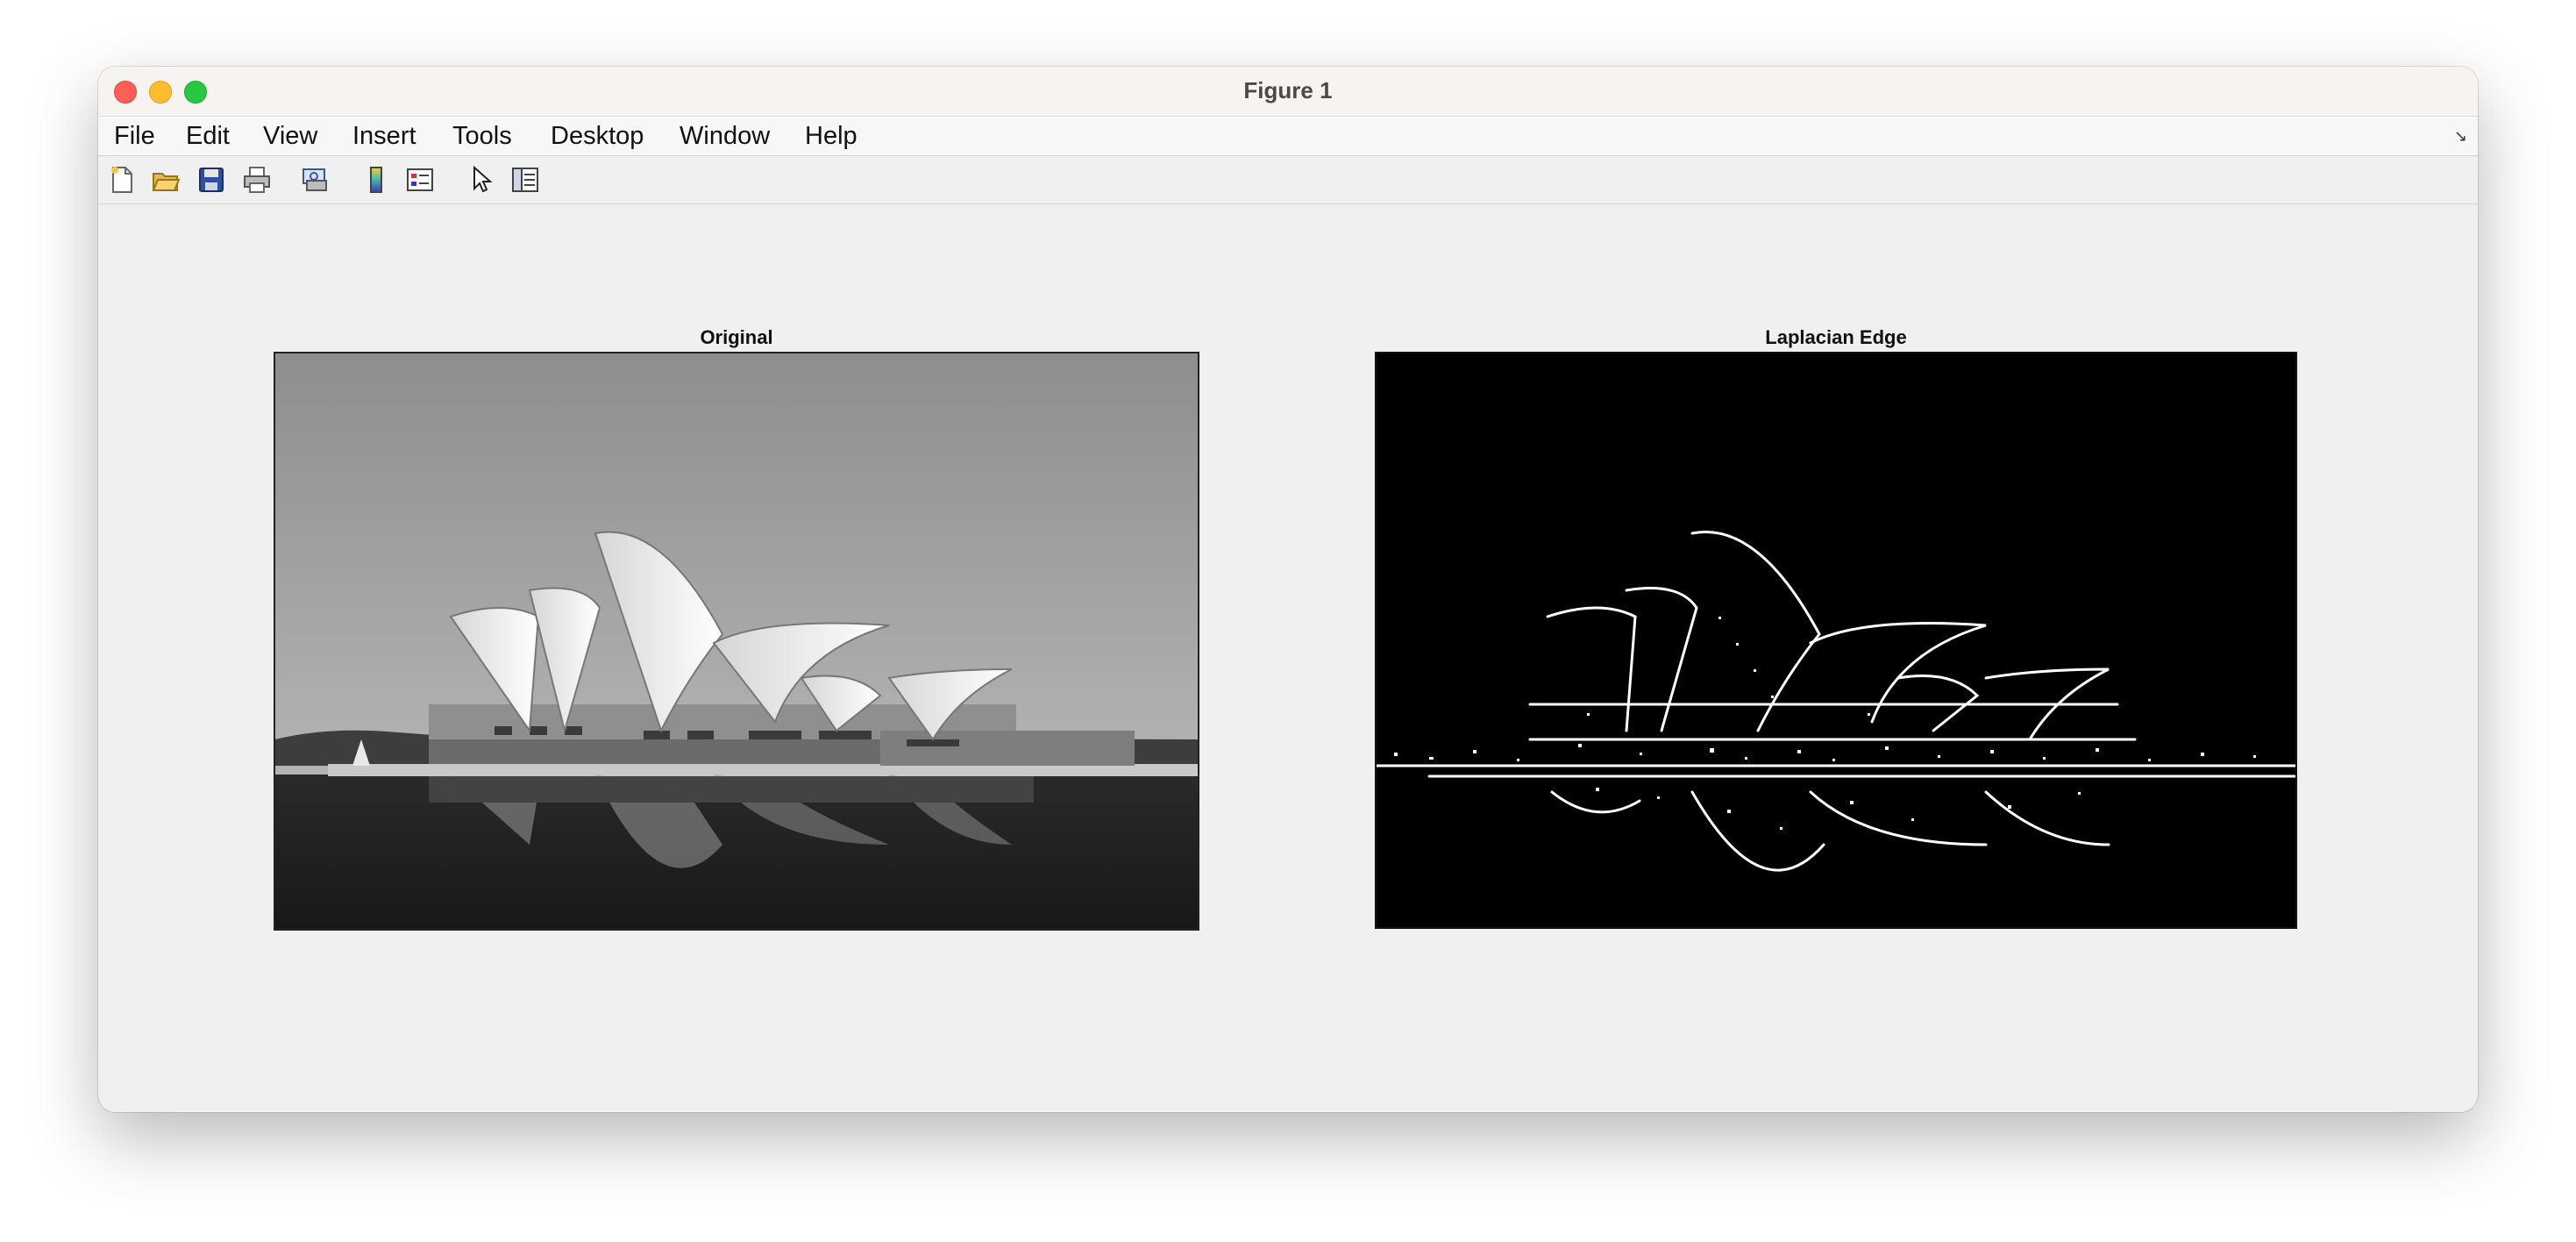  Describe the element at coordinates (257, 180) in the screenshot. I see `print-icon` at that location.